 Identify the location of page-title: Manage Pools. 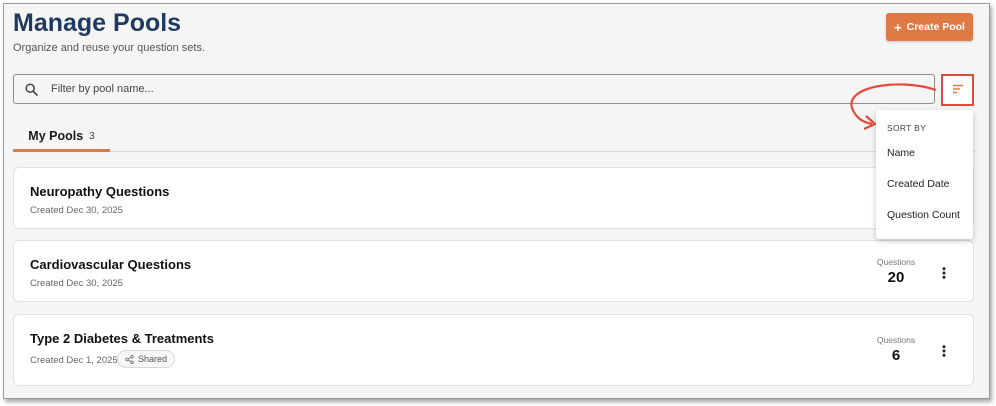
(97, 23).